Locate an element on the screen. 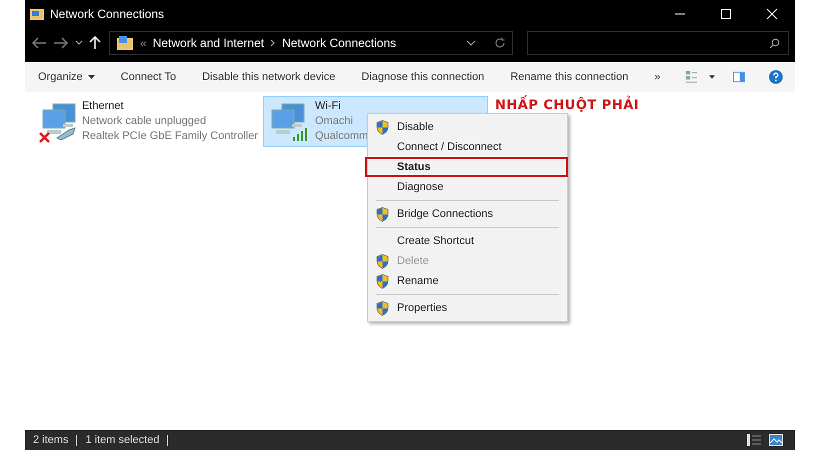 This screenshot has width=820, height=450. item-count: 2 items is located at coordinates (50, 440).